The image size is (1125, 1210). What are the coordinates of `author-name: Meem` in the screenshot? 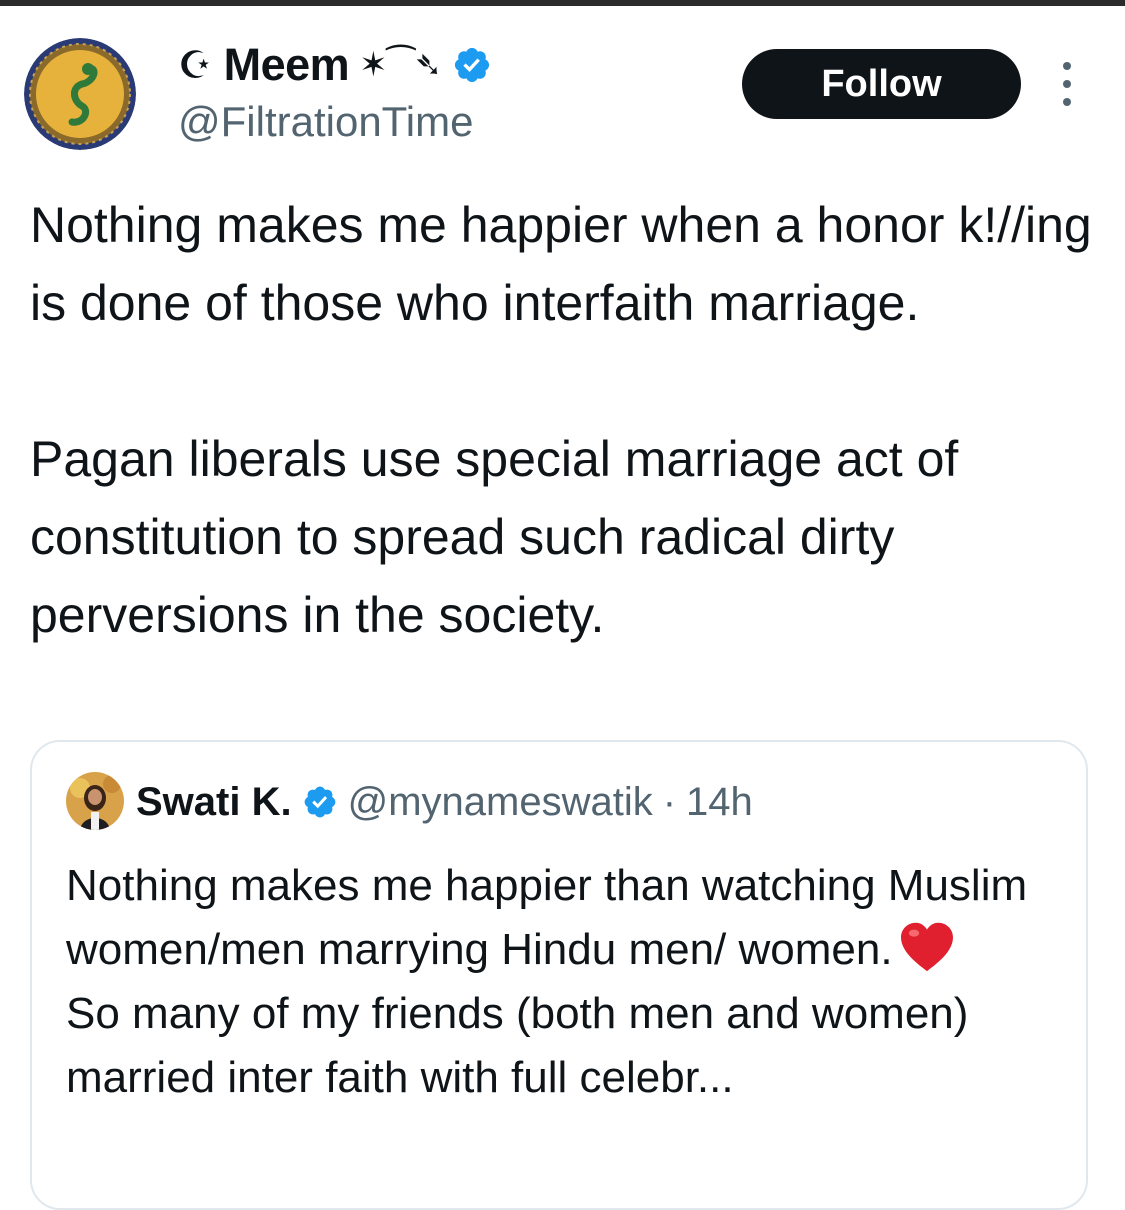 It's located at (287, 65).